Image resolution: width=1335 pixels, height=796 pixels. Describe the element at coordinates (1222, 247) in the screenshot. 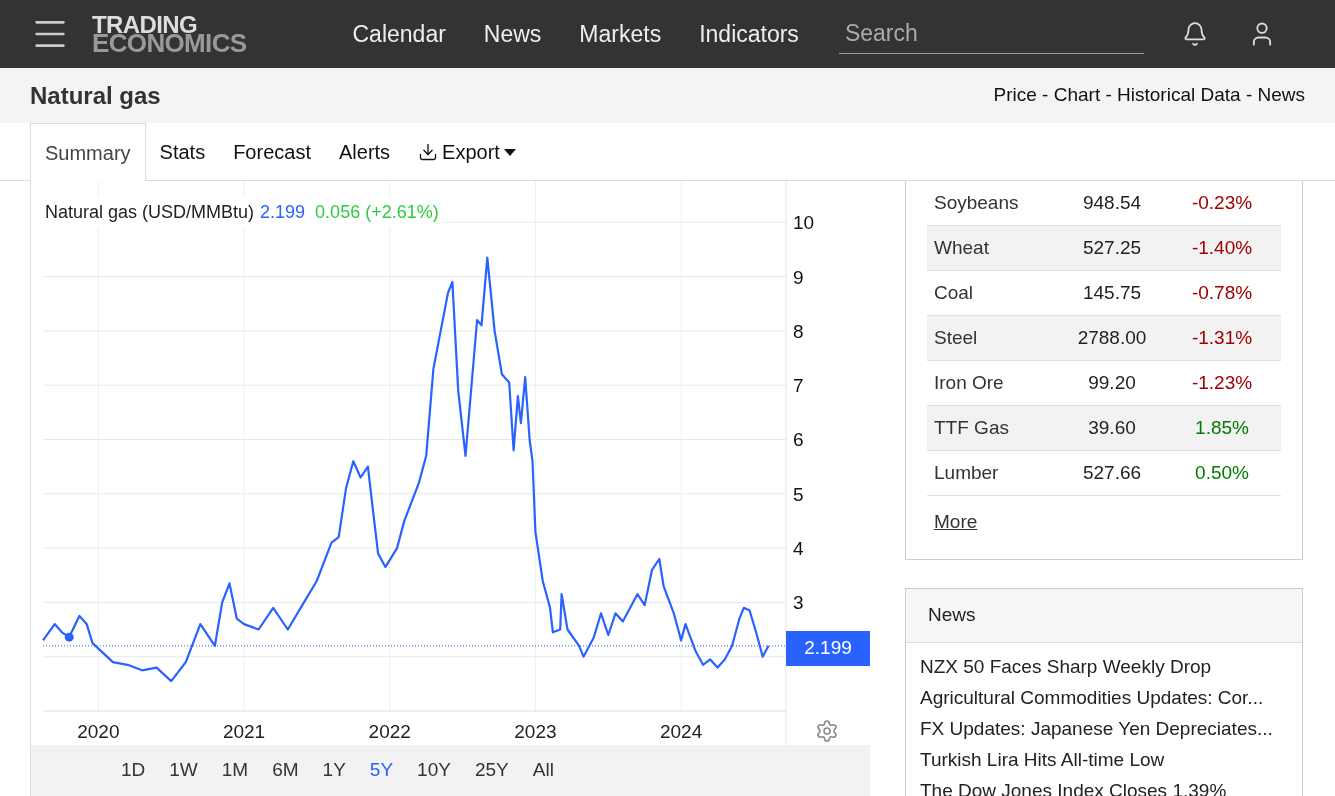

I see `commodity-change: -1.40%` at that location.